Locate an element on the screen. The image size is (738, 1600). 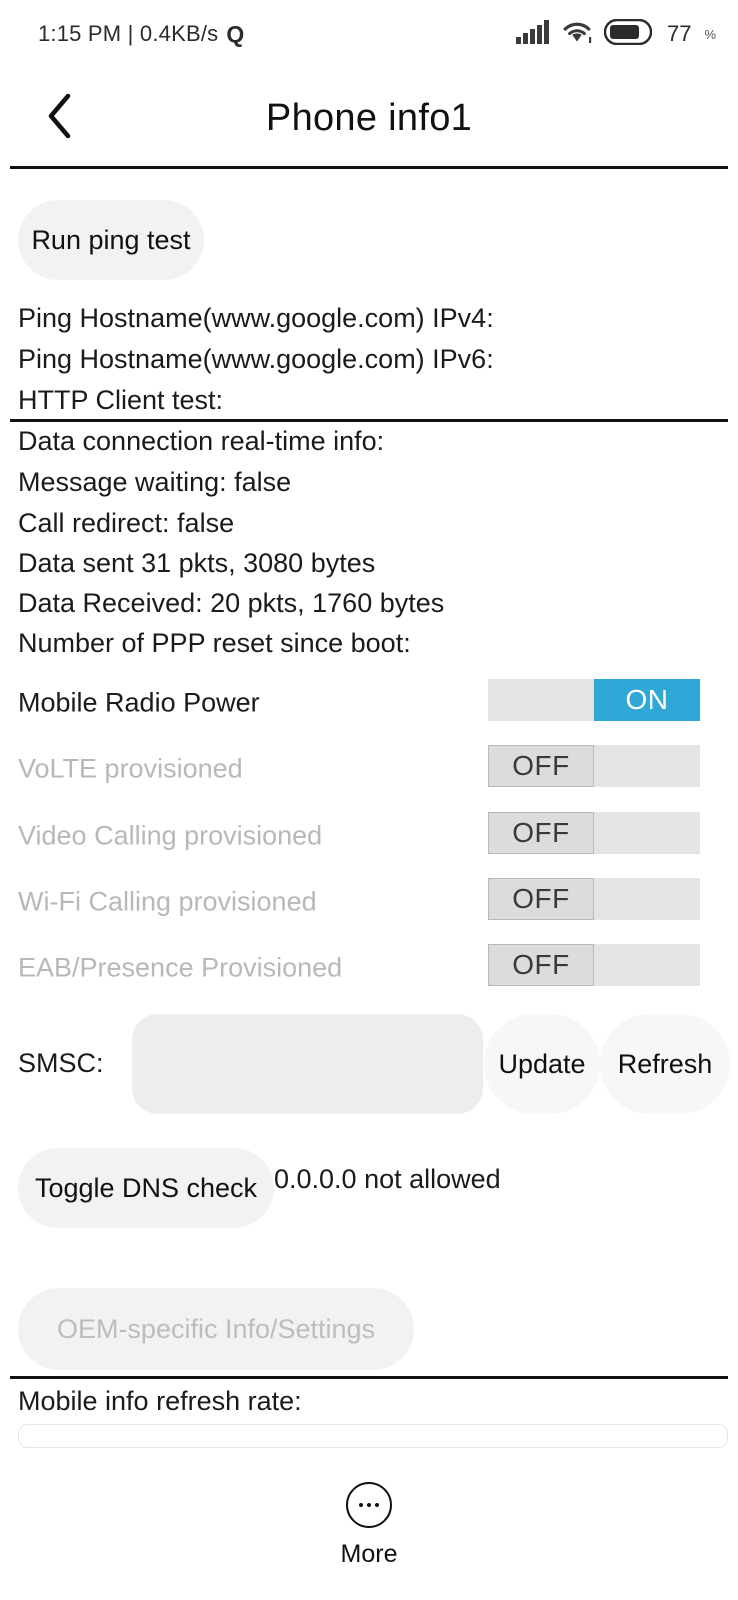
wifi-icon is located at coordinates (577, 34).